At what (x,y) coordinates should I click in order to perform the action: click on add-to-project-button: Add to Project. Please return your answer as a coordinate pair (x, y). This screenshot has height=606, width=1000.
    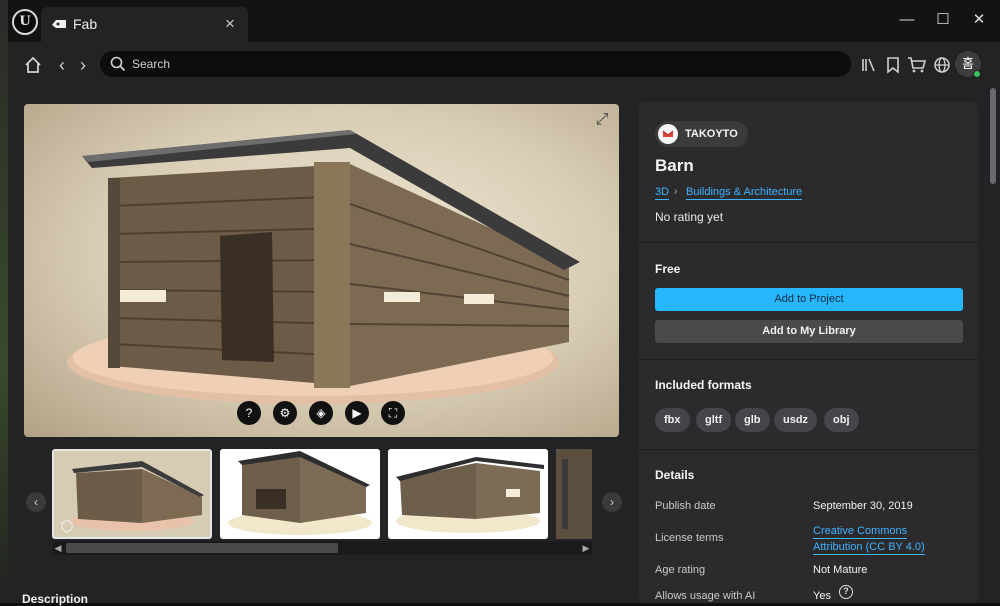
    Looking at the image, I should click on (809, 299).